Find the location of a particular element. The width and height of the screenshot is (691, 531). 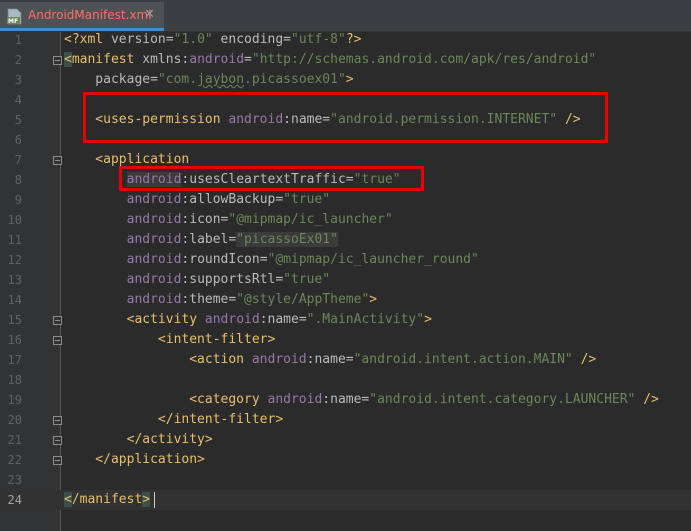

code-token: <intent-filter> is located at coordinates (170, 339).